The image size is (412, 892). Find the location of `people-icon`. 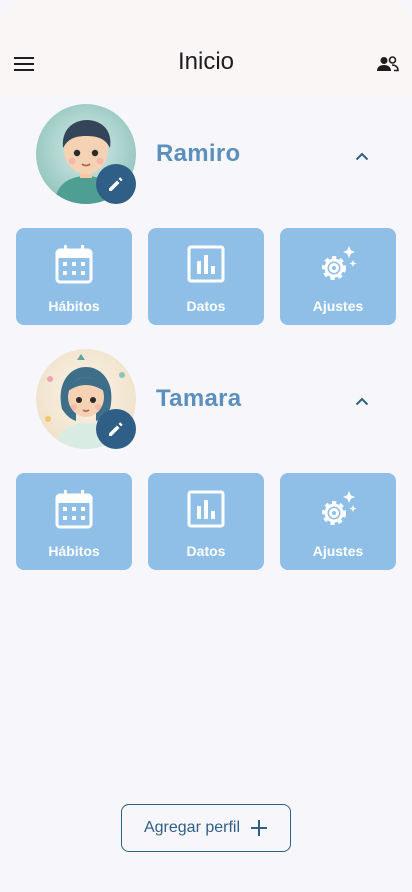

people-icon is located at coordinates (388, 64).